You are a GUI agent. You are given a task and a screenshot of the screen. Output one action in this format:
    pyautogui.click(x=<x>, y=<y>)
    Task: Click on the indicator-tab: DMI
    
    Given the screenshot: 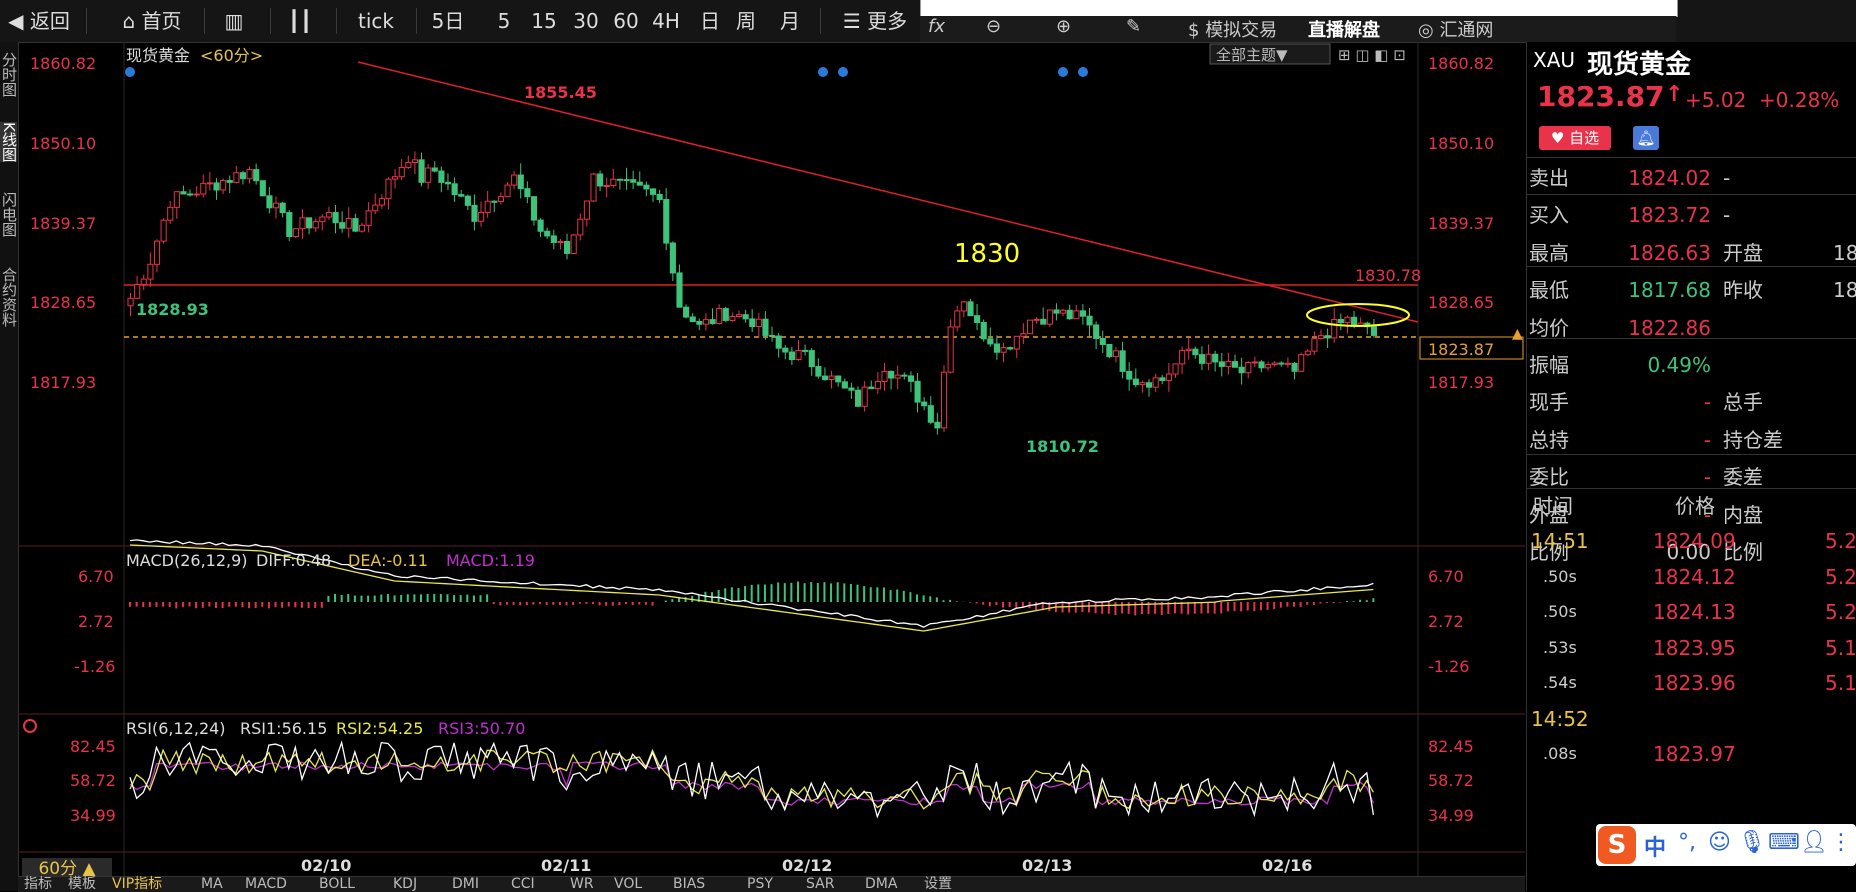 What is the action you would take?
    pyautogui.click(x=465, y=884)
    